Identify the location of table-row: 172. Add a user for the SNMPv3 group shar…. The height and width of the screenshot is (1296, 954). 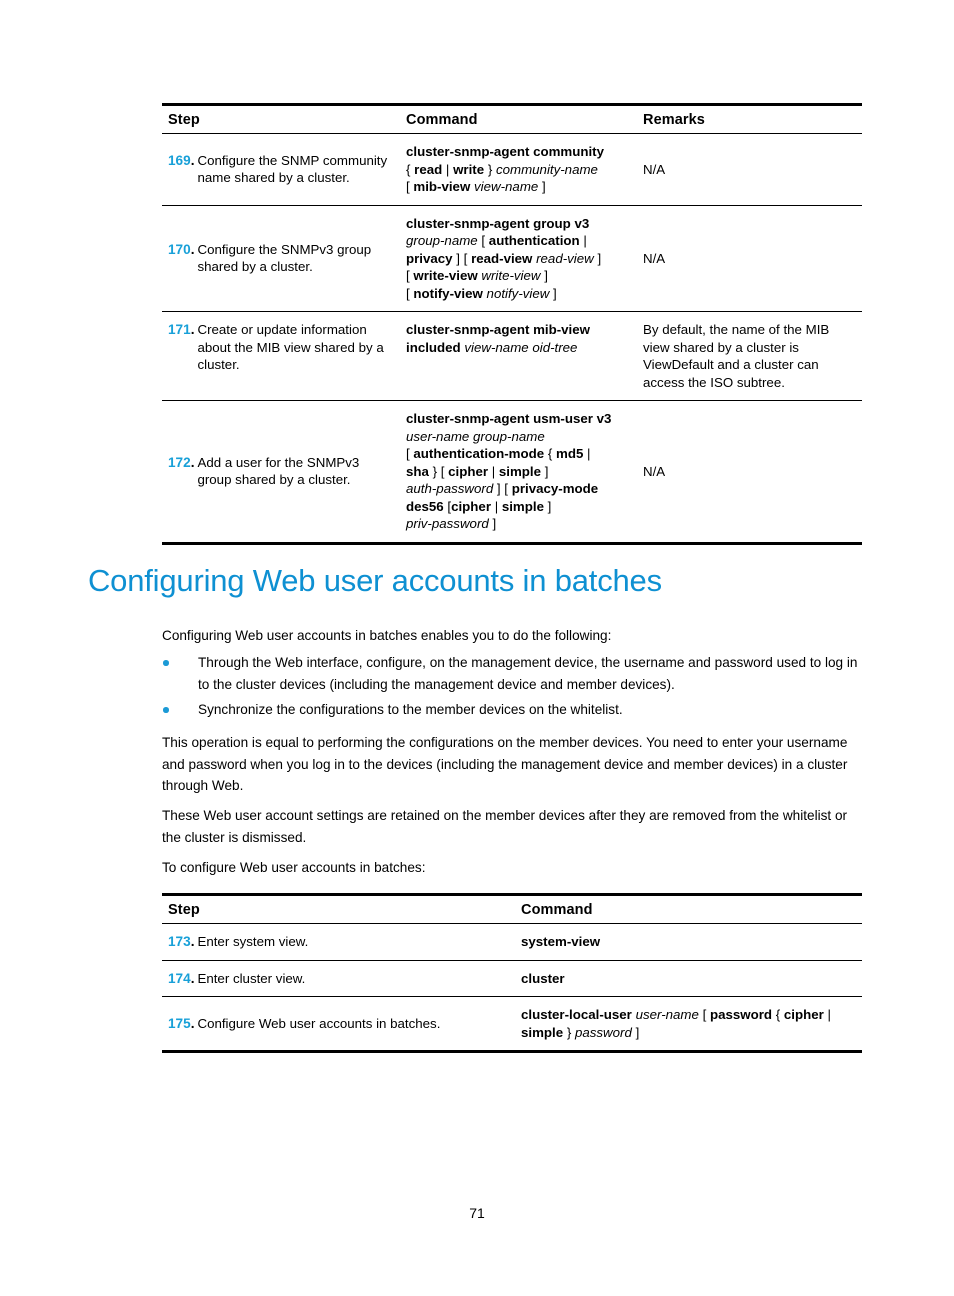
(512, 472).